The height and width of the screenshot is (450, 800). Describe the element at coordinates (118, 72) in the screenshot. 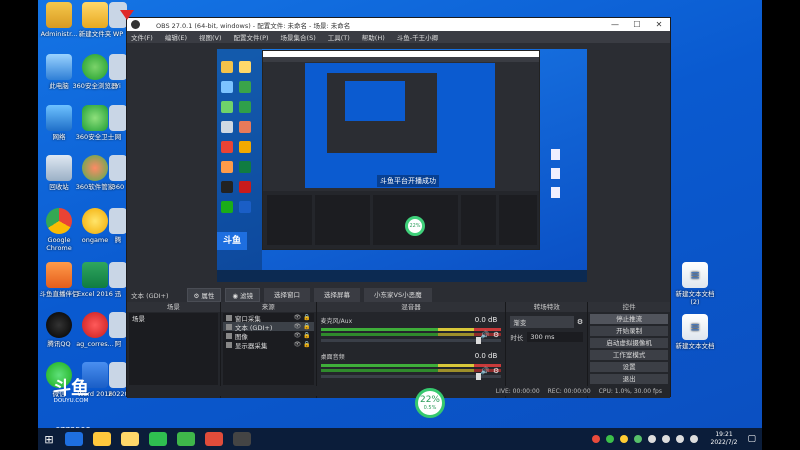

I see `desktop-icon-partial: Yi` at that location.